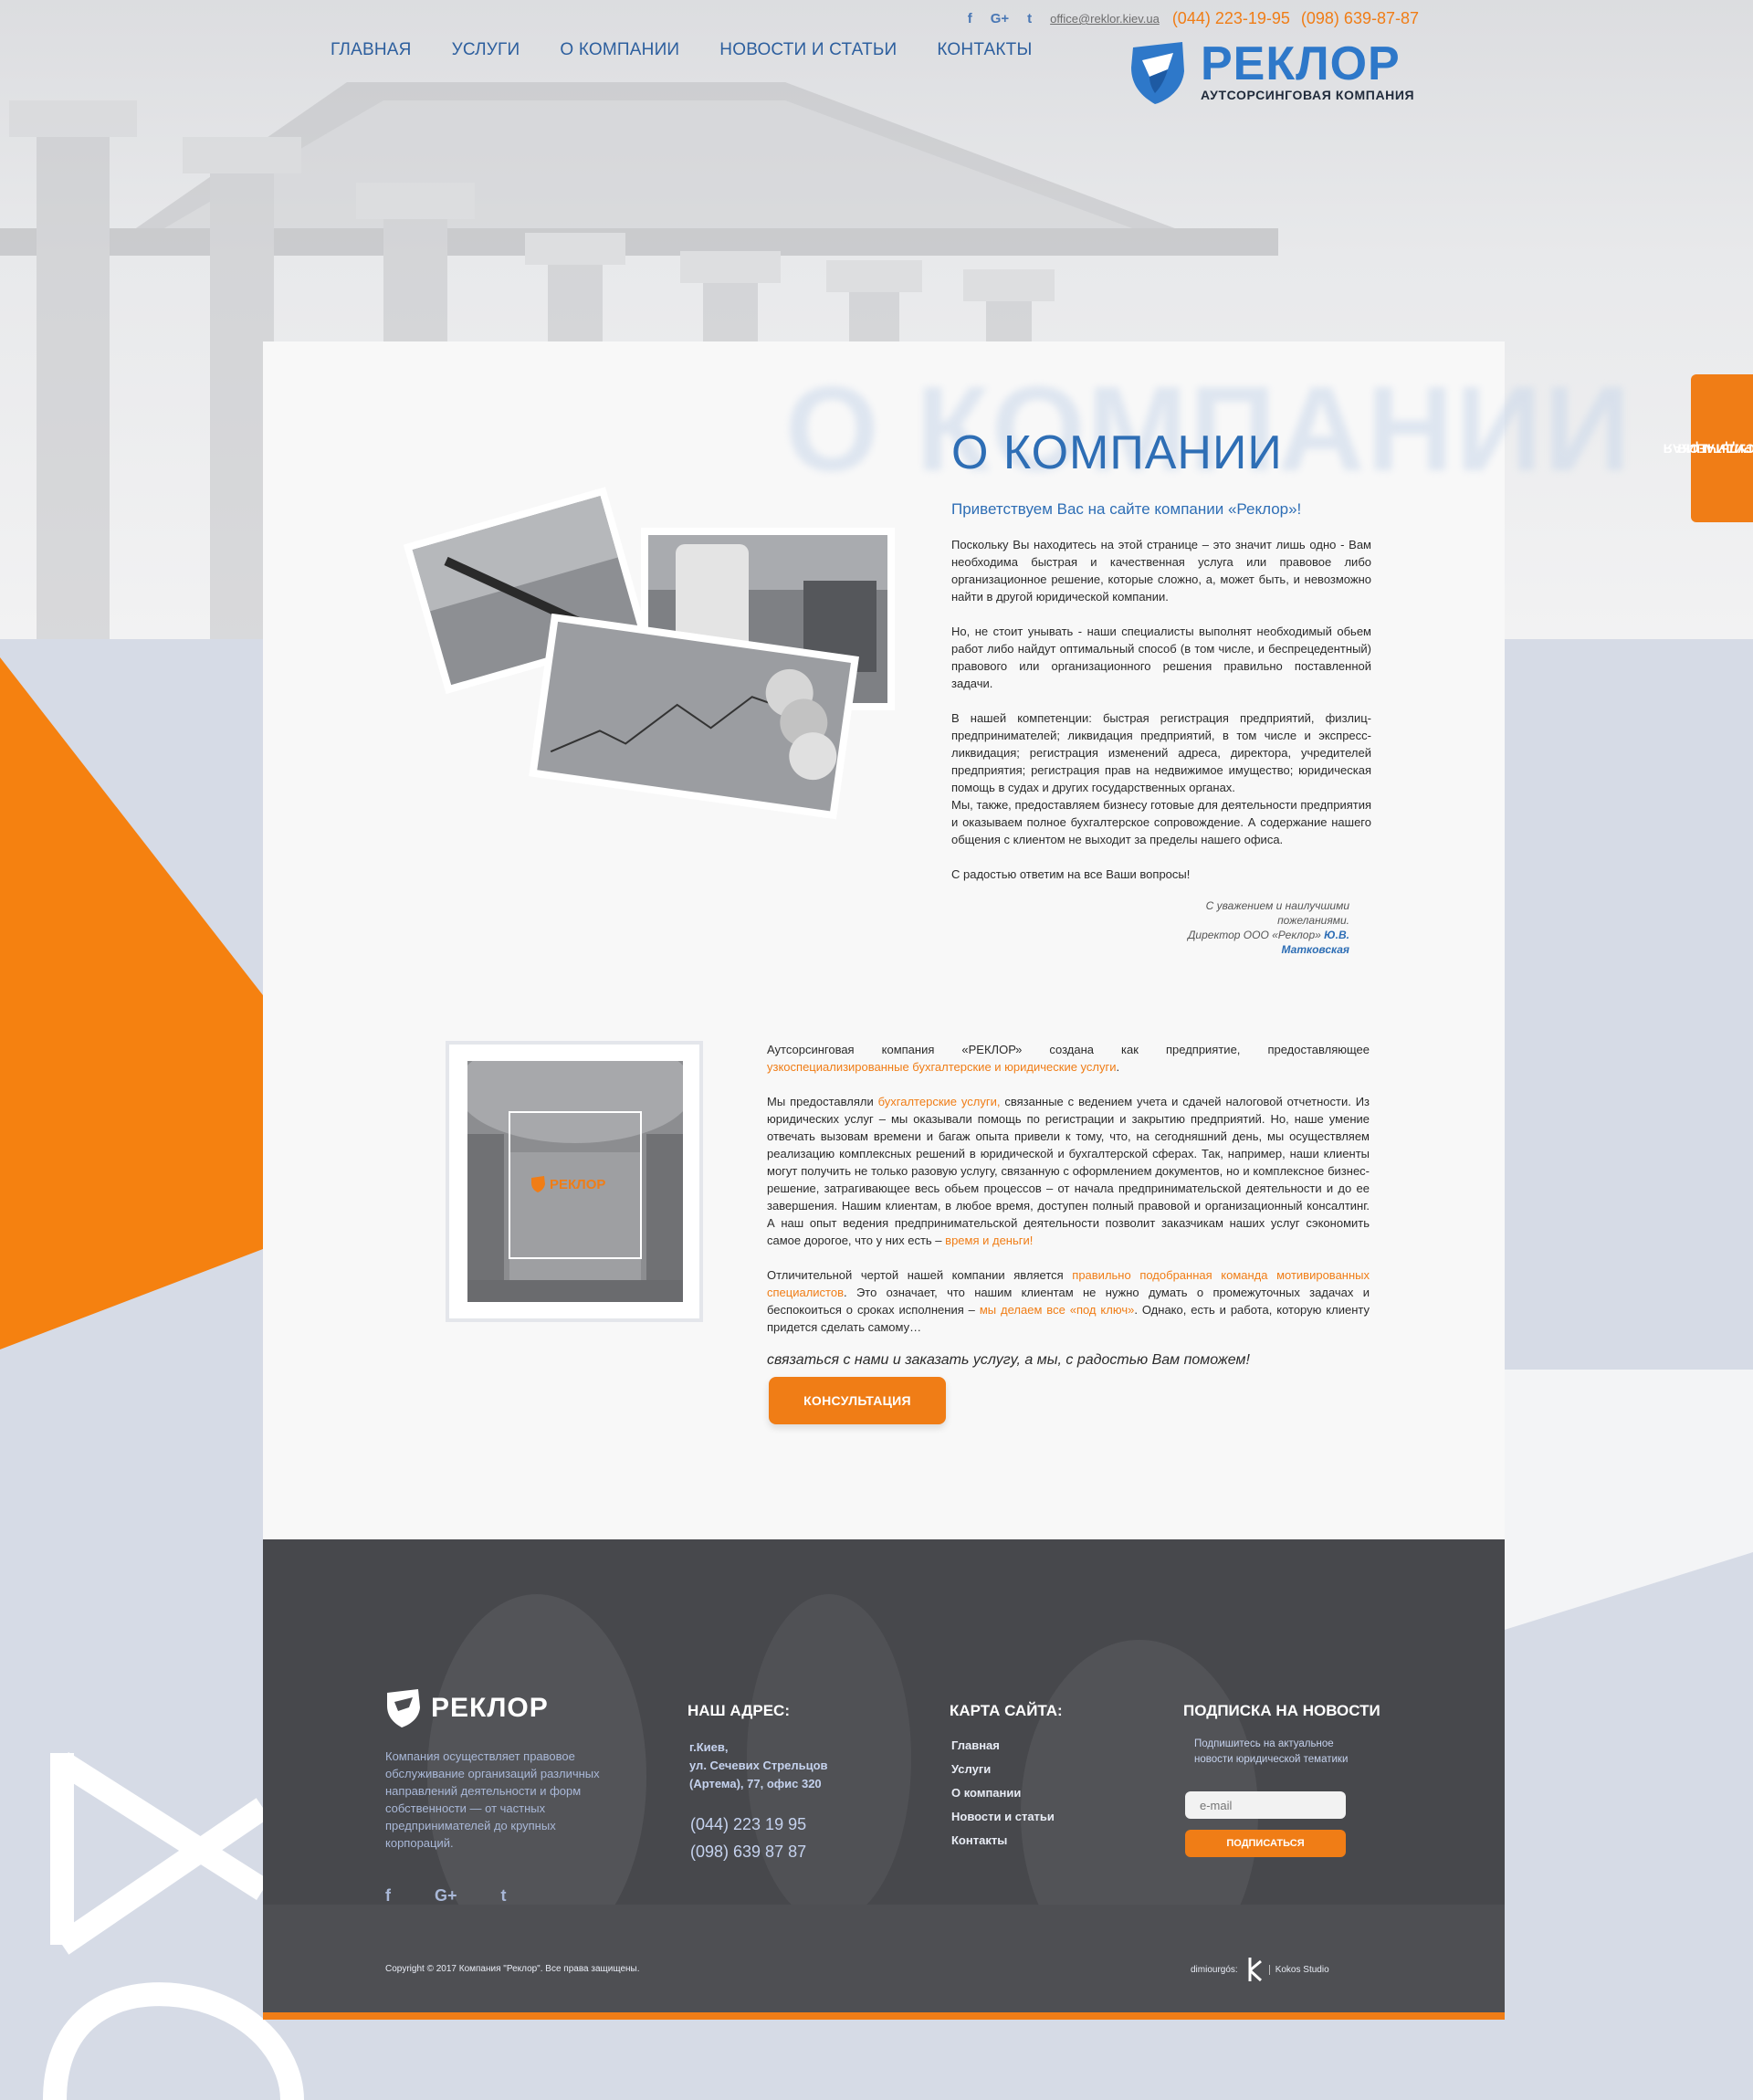  What do you see at coordinates (1360, 18) in the screenshot?
I see `header-phone-2: (098) 639-87-87` at bounding box center [1360, 18].